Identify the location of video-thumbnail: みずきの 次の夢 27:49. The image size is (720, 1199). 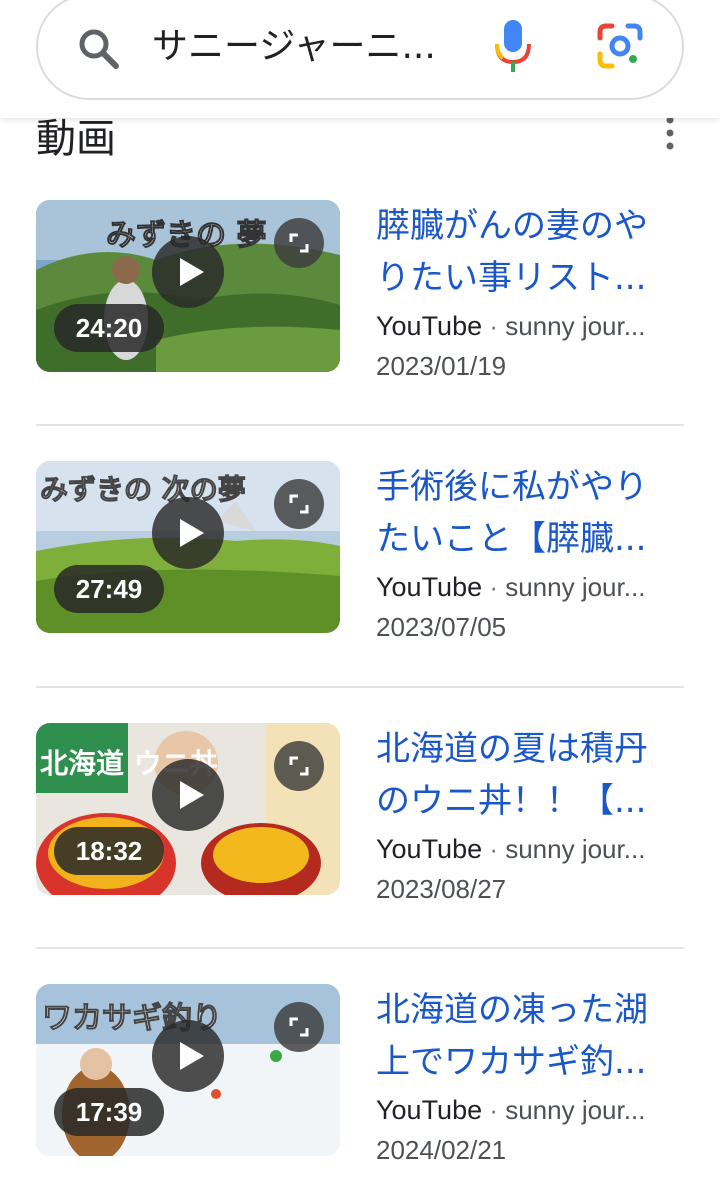
(188, 547).